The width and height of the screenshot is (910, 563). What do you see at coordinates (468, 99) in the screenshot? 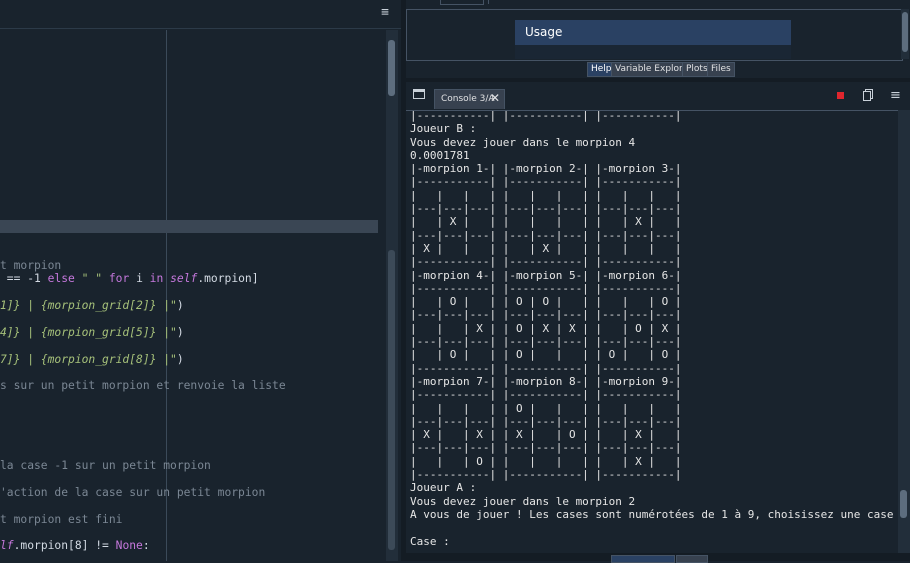
I see `console-tab-label: Console 3/A` at bounding box center [468, 99].